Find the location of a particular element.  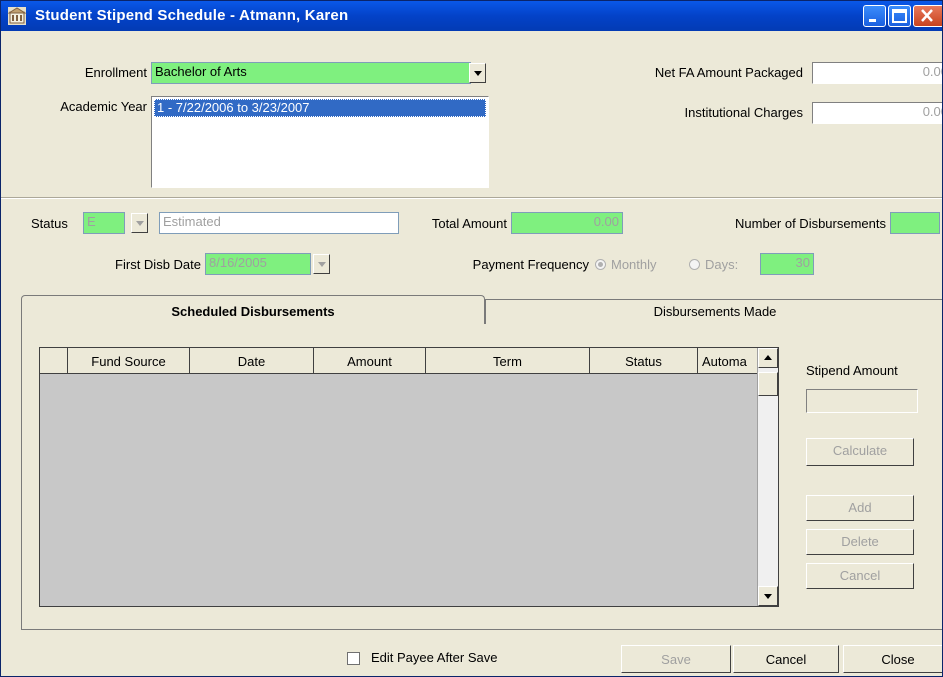

title-bar: Student Stipend Schedule - Atmann, Karen is located at coordinates (471, 16).